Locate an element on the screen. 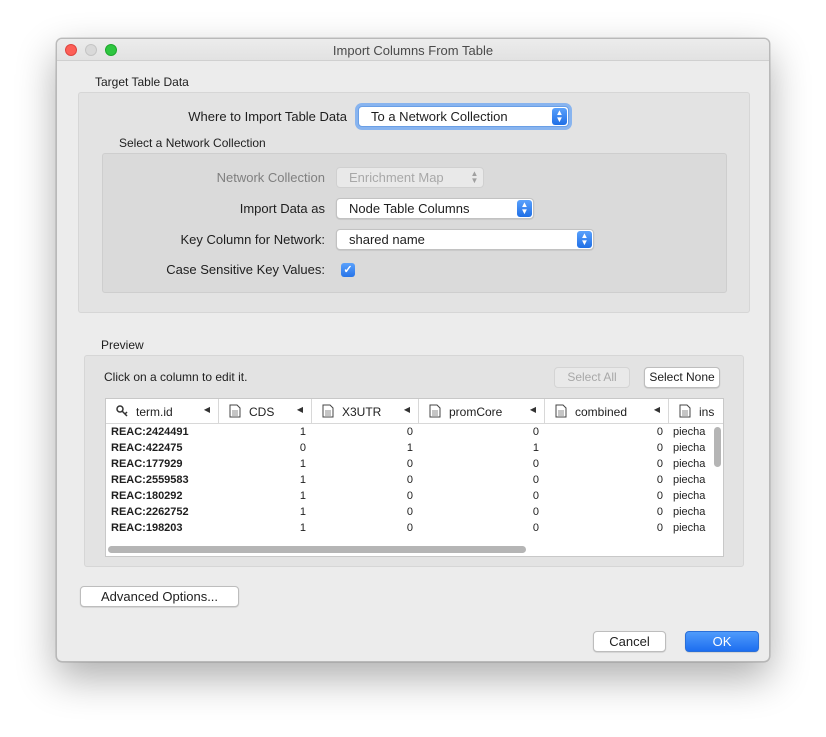 The width and height of the screenshot is (826, 737). table-cell: REAC:177929 is located at coordinates (147, 464).